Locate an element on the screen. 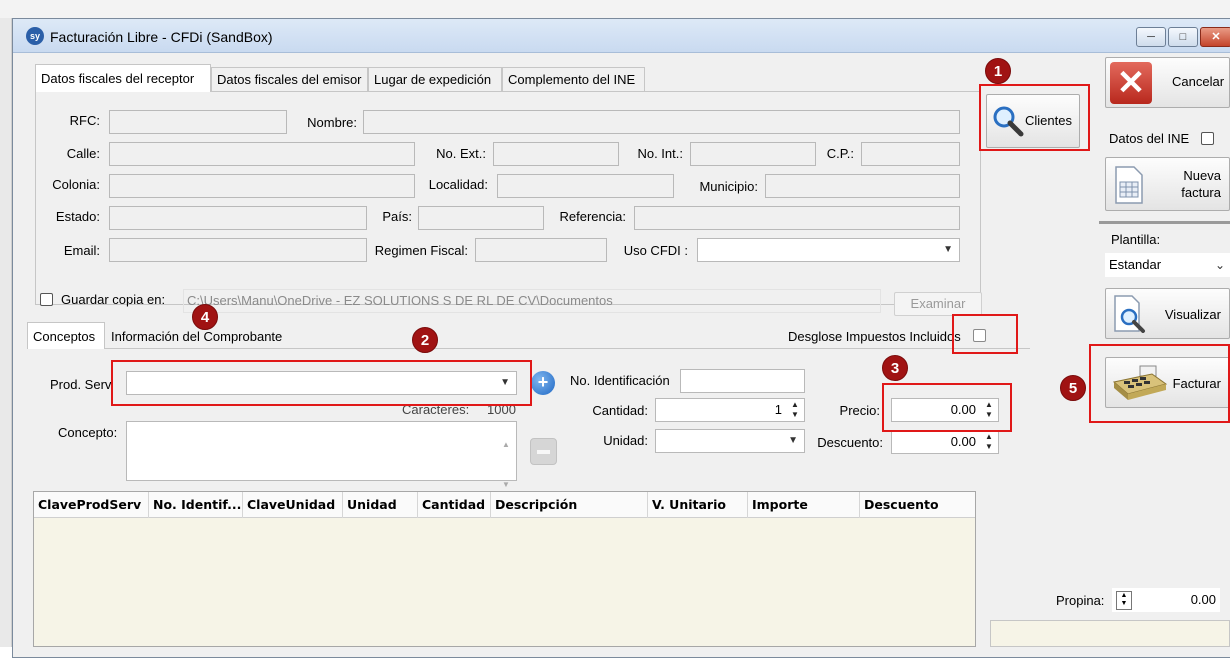  regimen-fiscal-input is located at coordinates (541, 250).